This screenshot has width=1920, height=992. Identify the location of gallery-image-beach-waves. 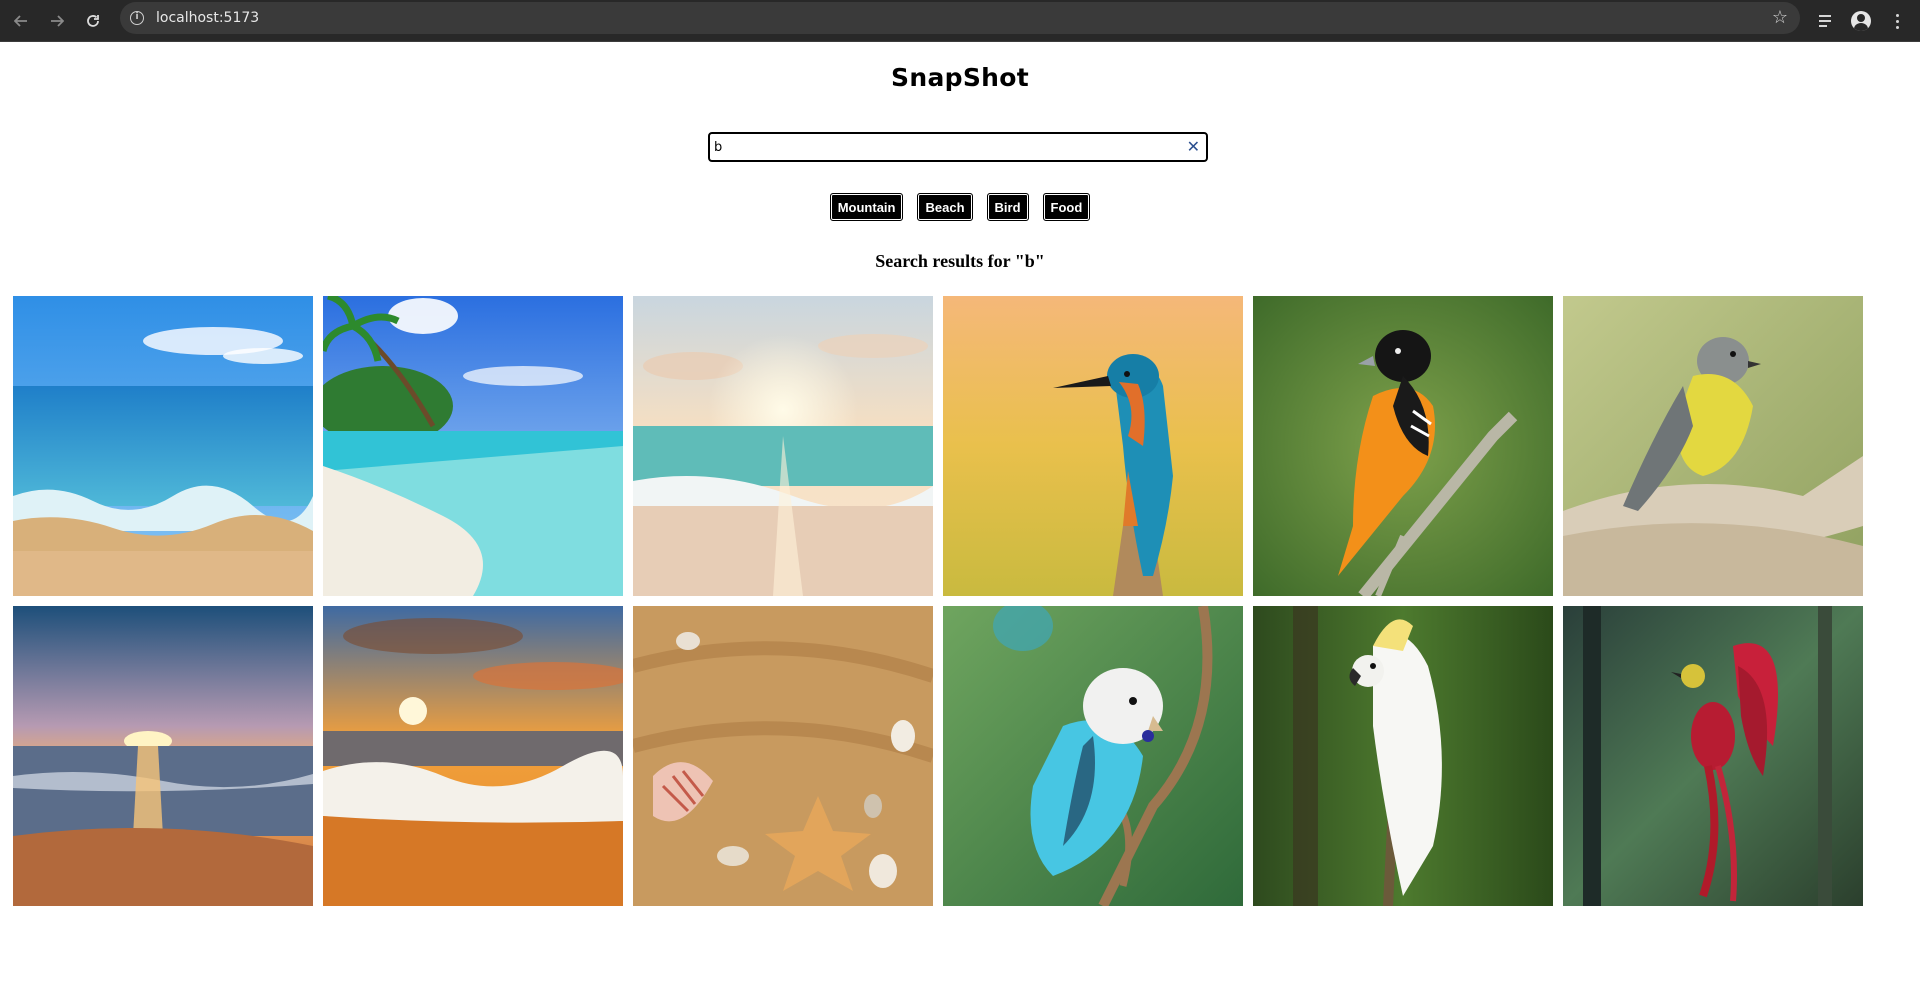
(163, 446).